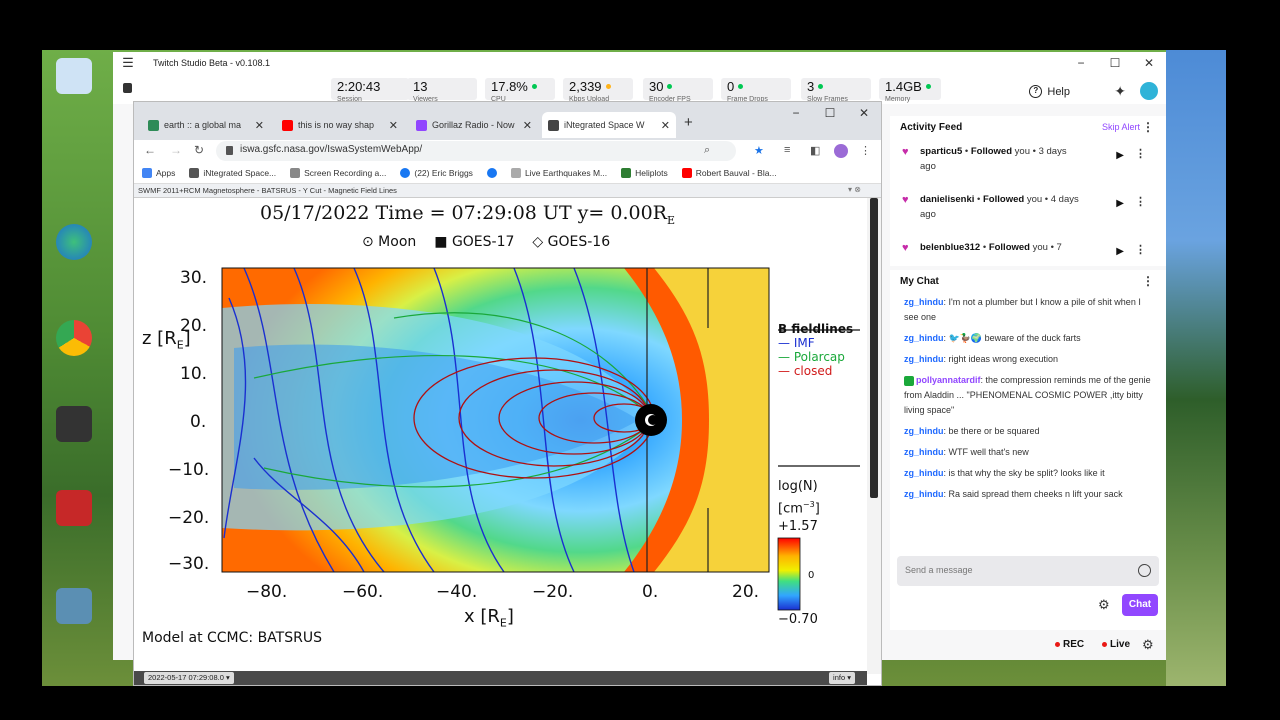 The width and height of the screenshot is (1280, 720). Describe the element at coordinates (948, 380) in the screenshot. I see `chat-user: pollyannatardif` at that location.